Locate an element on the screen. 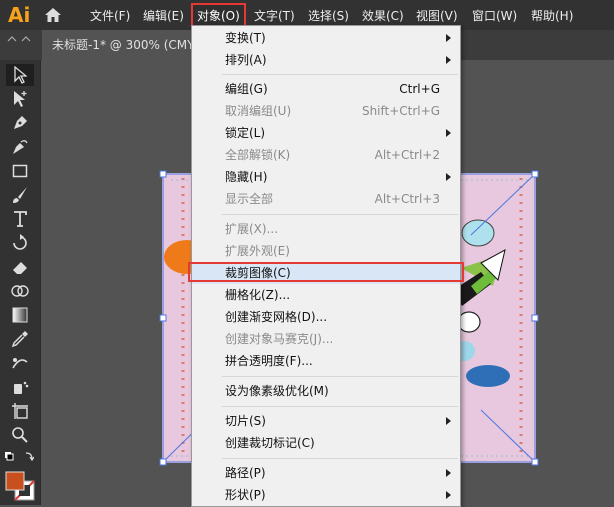 The height and width of the screenshot is (507, 614). home-icon is located at coordinates (53, 16).